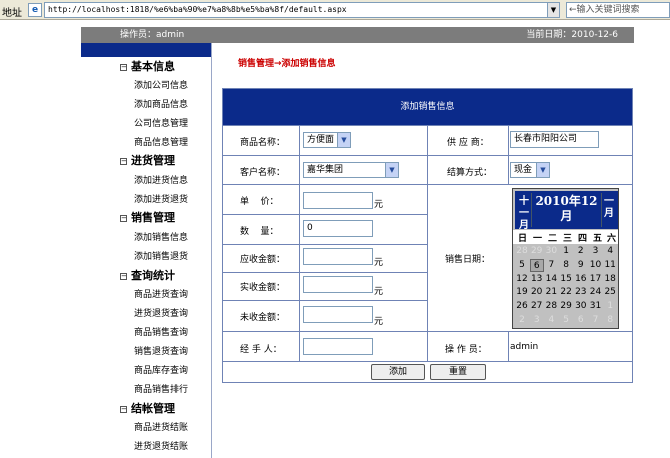 Image resolution: width=670 pixels, height=458 pixels. Describe the element at coordinates (161, 390) in the screenshot. I see `sidebar-item-sale-ranking: 商品销售排行` at that location.